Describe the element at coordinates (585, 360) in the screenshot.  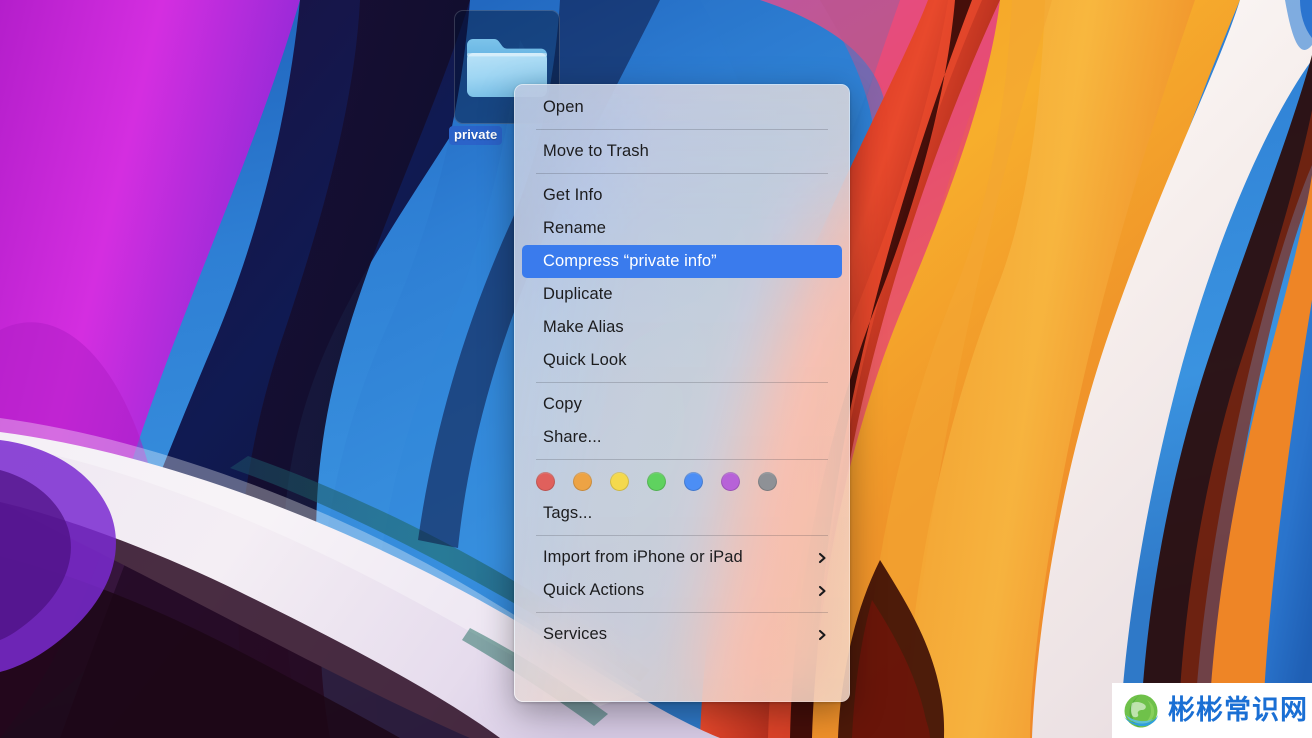
I see `menu-item-label: Quick Look` at that location.